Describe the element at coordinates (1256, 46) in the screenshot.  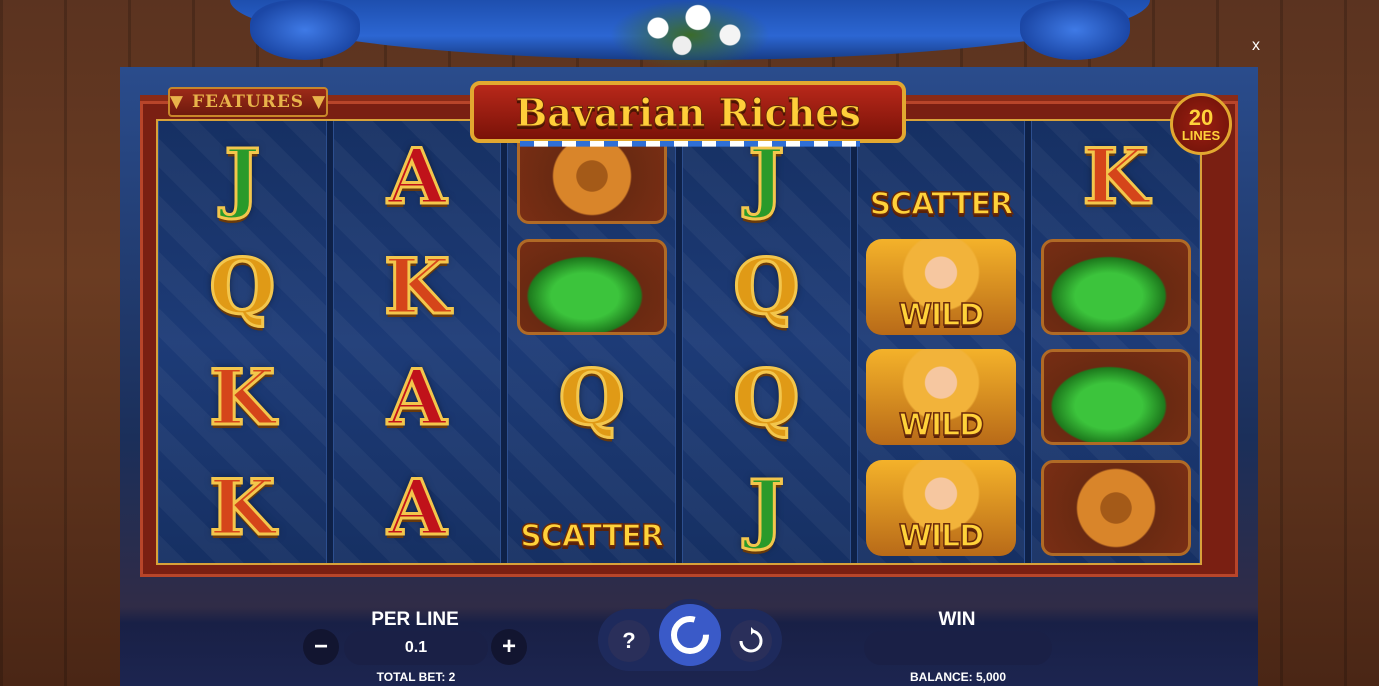
I see `close-button: x` at that location.